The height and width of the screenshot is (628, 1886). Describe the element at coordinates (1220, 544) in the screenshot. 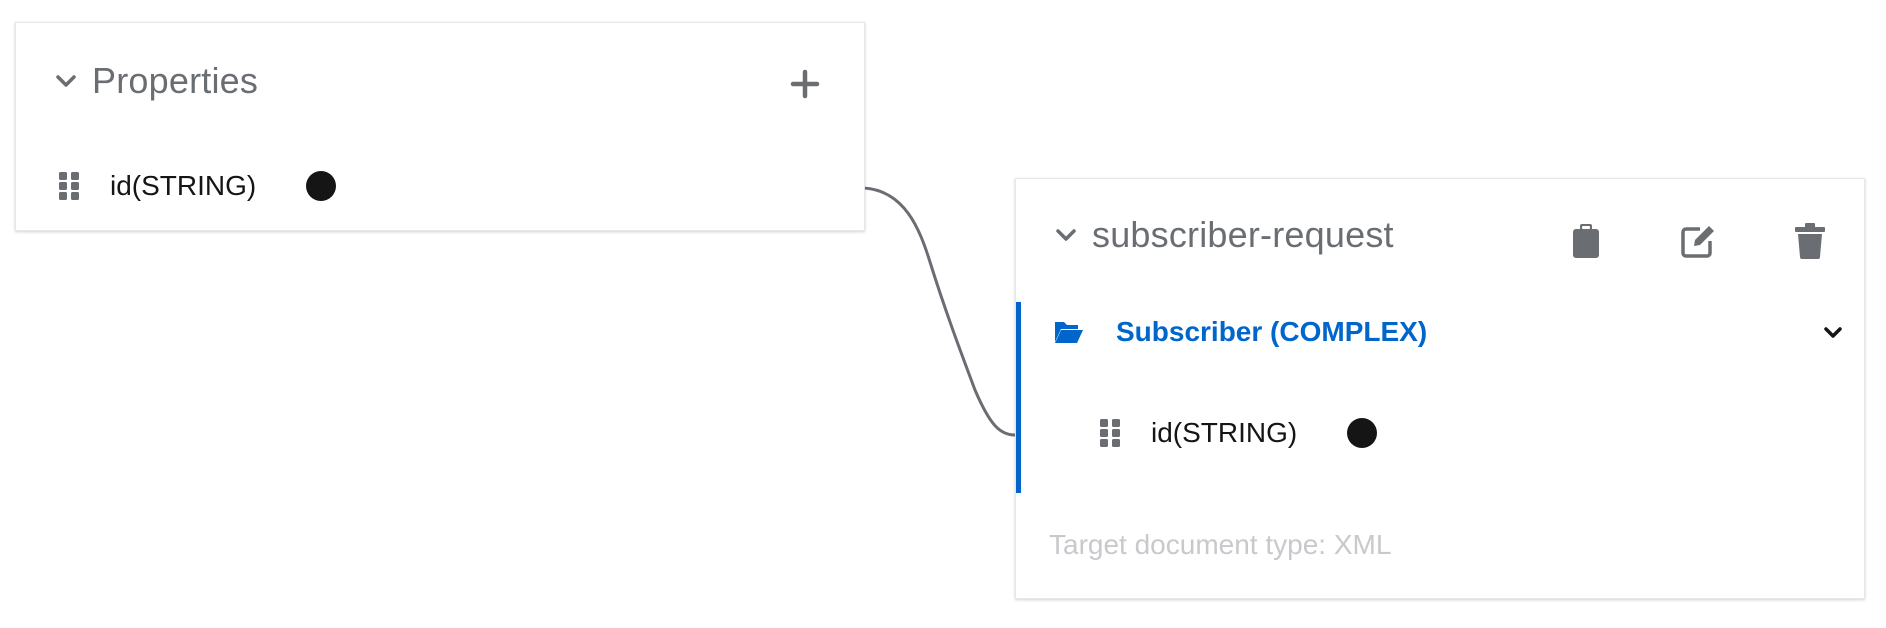

I see `target-document-type: Target document type: XML` at that location.